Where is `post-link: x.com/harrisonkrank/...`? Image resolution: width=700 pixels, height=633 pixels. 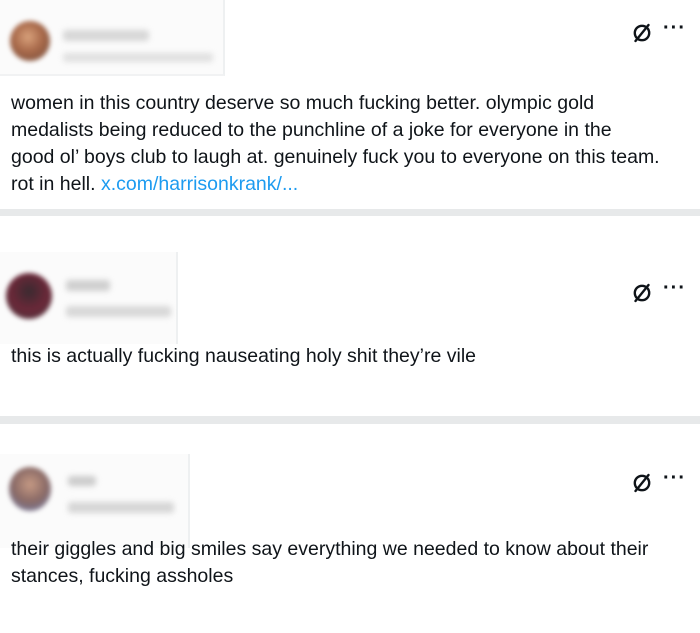
post-link: x.com/harrisonkrank/... is located at coordinates (199, 184).